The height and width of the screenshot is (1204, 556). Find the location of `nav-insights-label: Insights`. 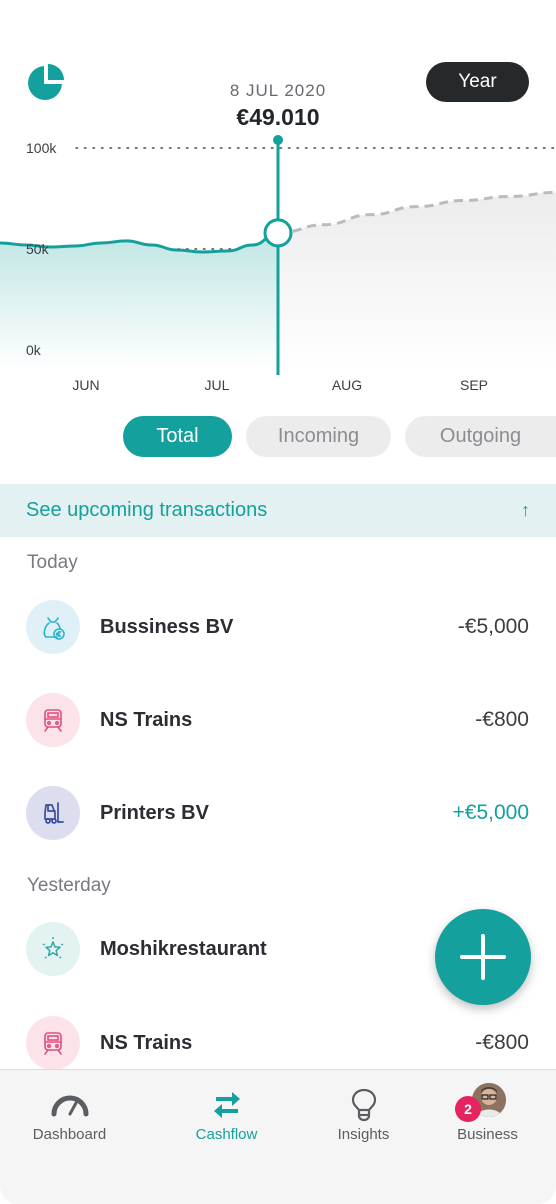

nav-insights-label: Insights is located at coordinates (363, 1134).